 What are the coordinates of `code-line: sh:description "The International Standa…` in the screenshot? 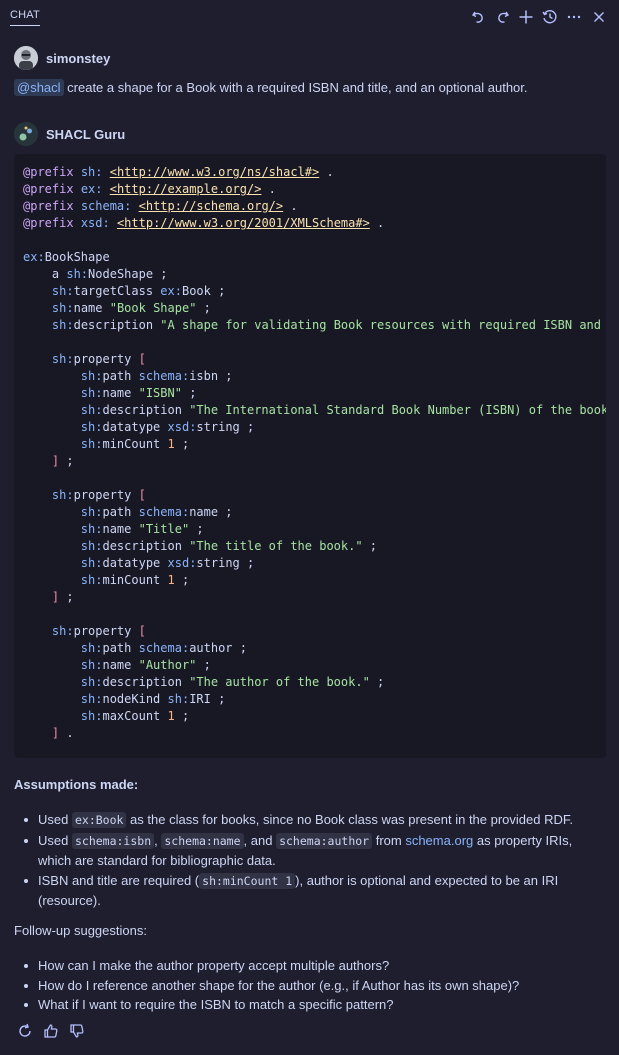 It's located at (314, 410).